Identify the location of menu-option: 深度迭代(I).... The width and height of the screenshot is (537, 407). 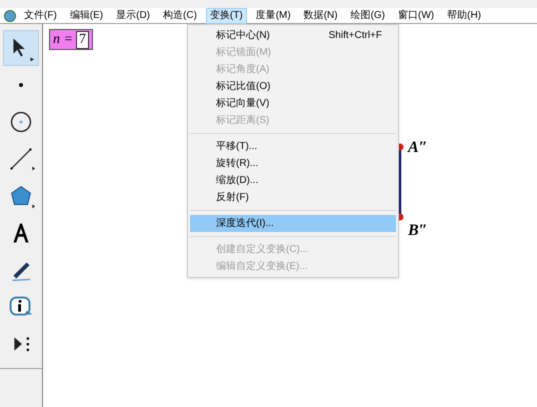
(293, 223).